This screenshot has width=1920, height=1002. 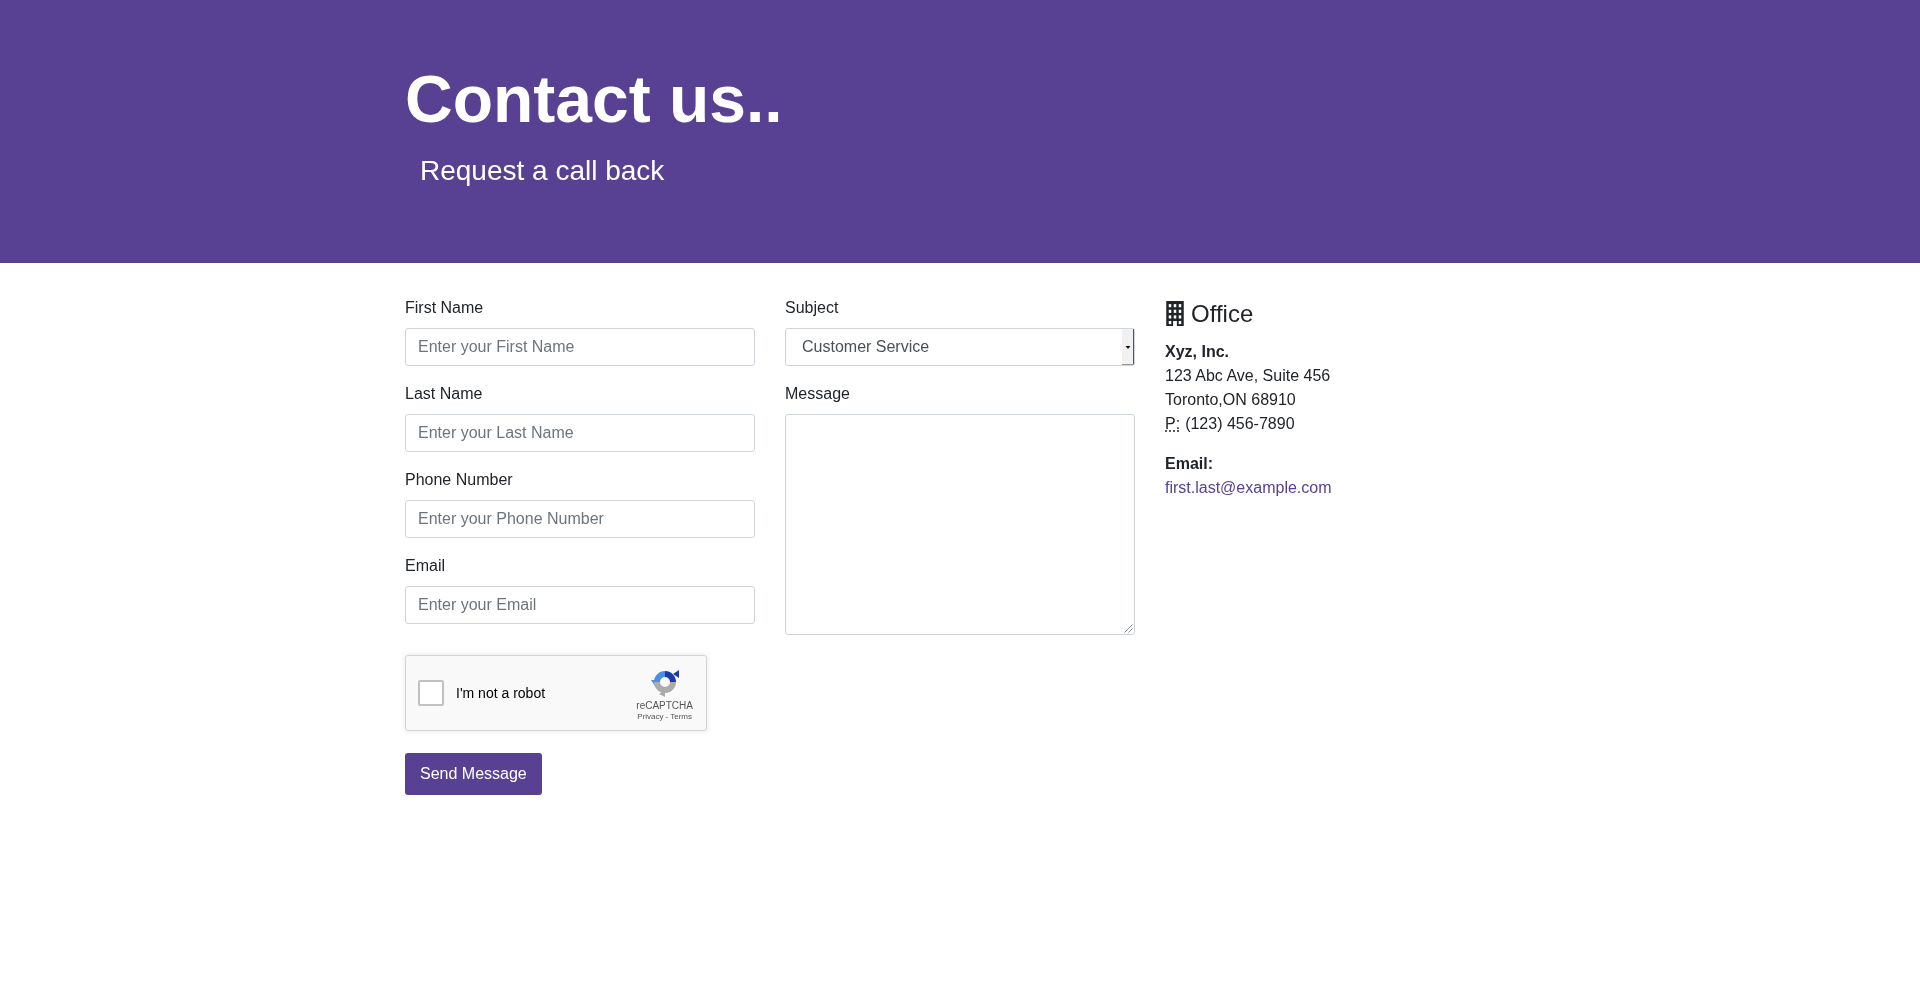 I want to click on email-link: first.last@example.com, so click(x=1248, y=487).